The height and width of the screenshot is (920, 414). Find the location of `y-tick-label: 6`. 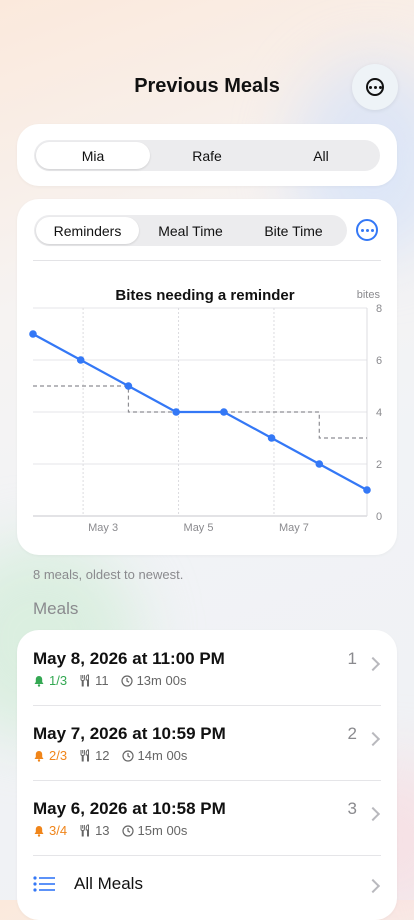

y-tick-label: 6 is located at coordinates (379, 361).